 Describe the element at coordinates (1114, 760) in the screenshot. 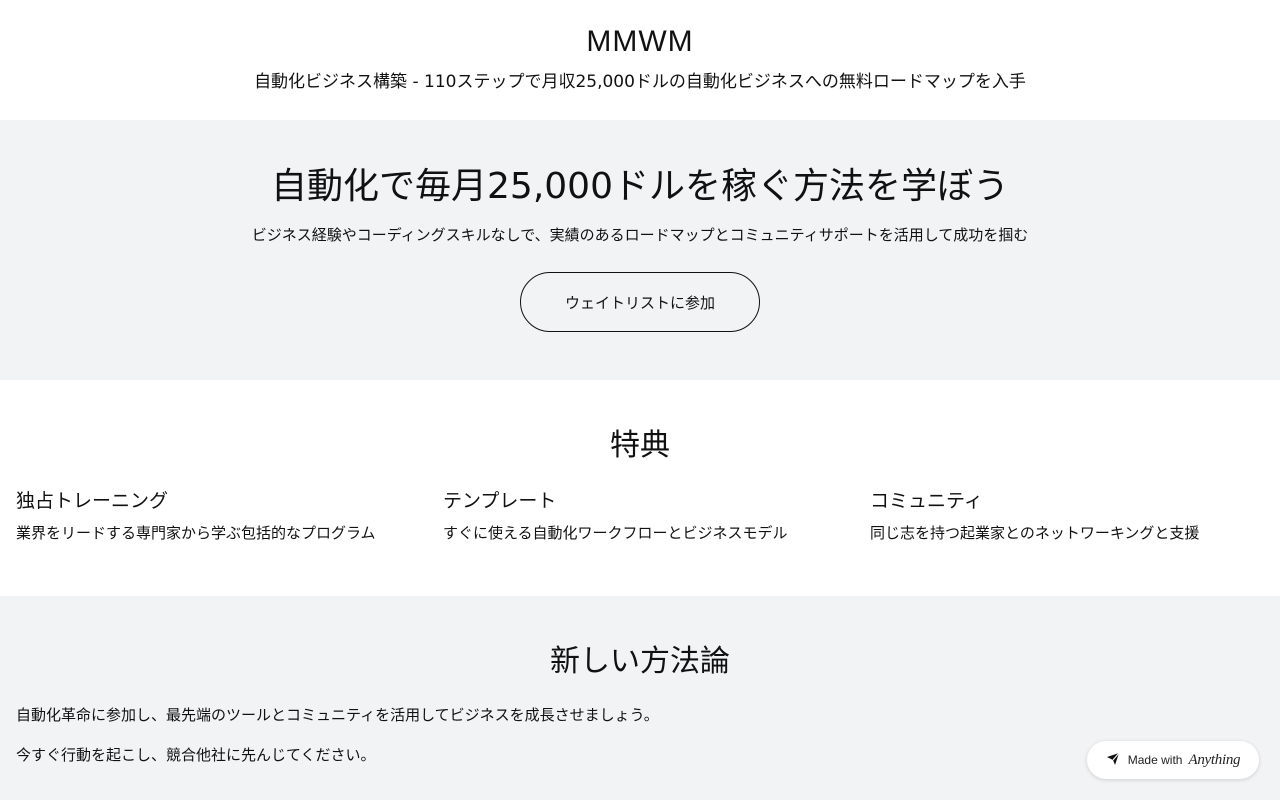

I see `anything-logo-icon` at that location.